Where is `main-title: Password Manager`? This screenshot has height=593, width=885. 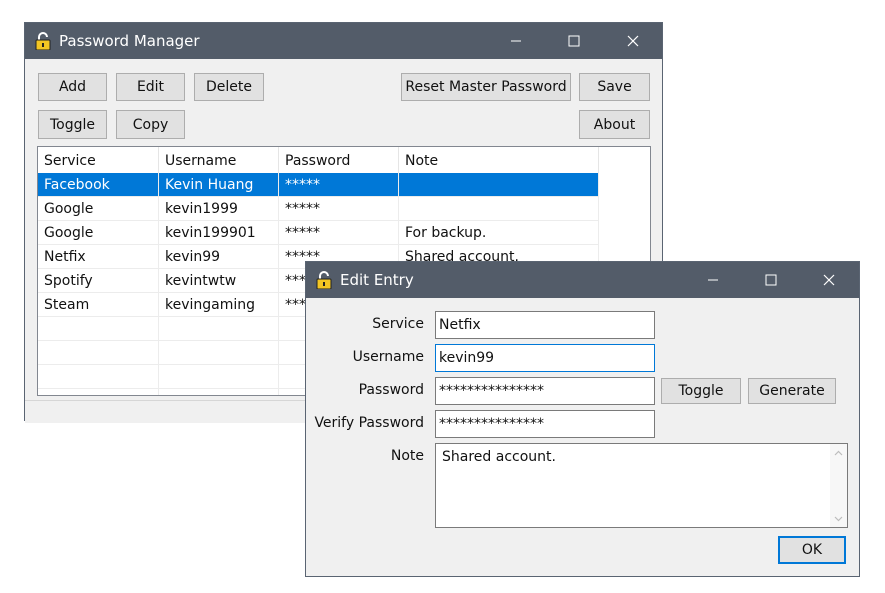
main-title: Password Manager is located at coordinates (129, 41).